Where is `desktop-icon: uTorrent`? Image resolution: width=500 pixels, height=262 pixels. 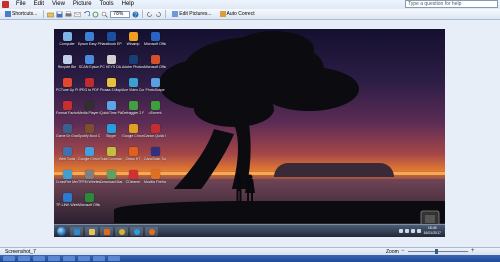 desktop-icon: uTorrent is located at coordinates (155, 112).